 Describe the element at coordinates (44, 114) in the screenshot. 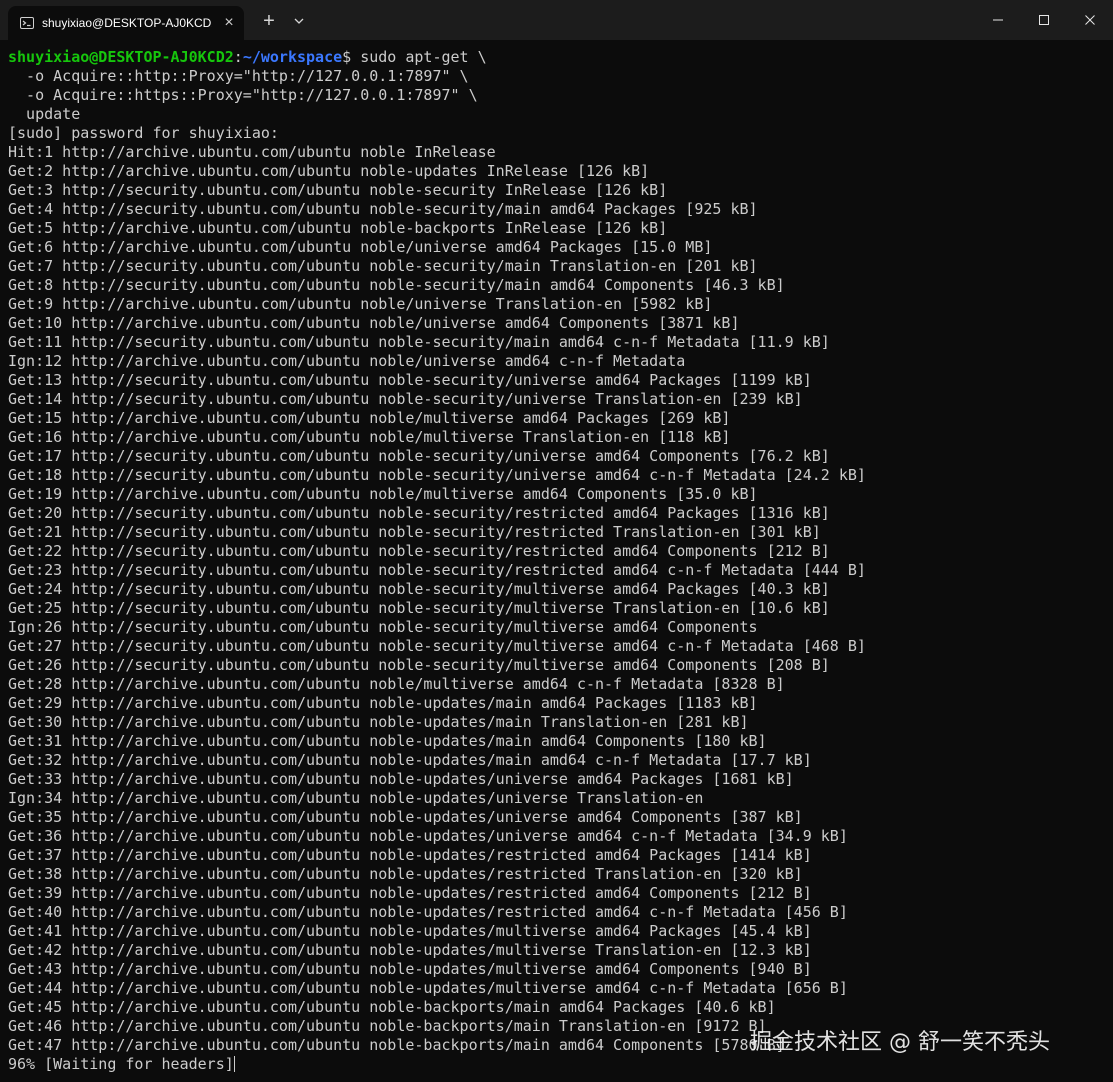

I see `output-line: update` at that location.